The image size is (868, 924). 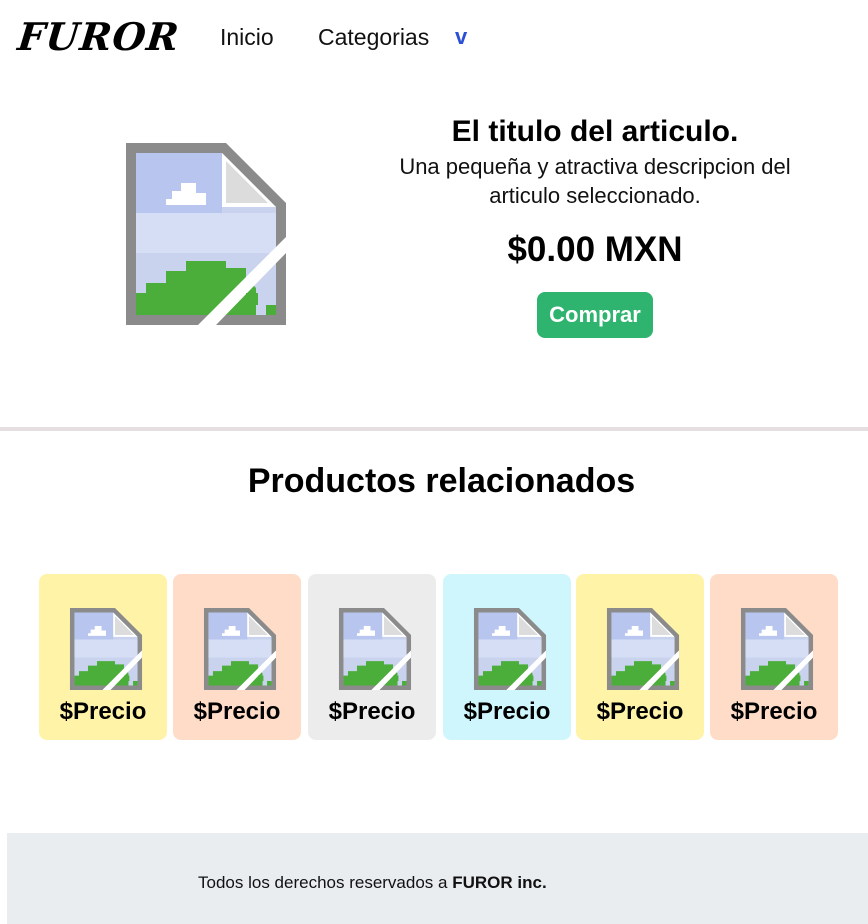 What do you see at coordinates (99, 36) in the screenshot?
I see `brand-logo: FUROR` at bounding box center [99, 36].